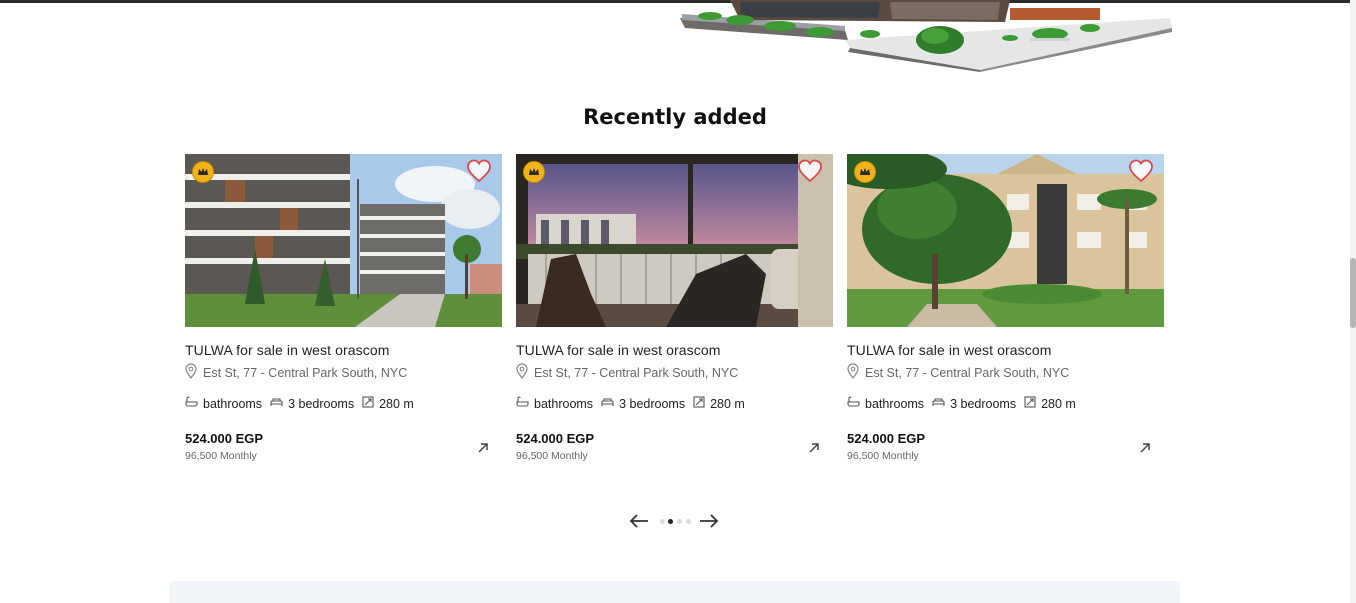  I want to click on carousel-pager, so click(675, 521).